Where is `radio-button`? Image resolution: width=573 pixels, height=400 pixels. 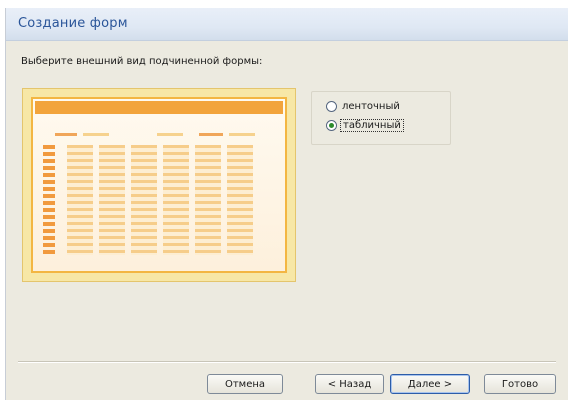 radio-button is located at coordinates (331, 106).